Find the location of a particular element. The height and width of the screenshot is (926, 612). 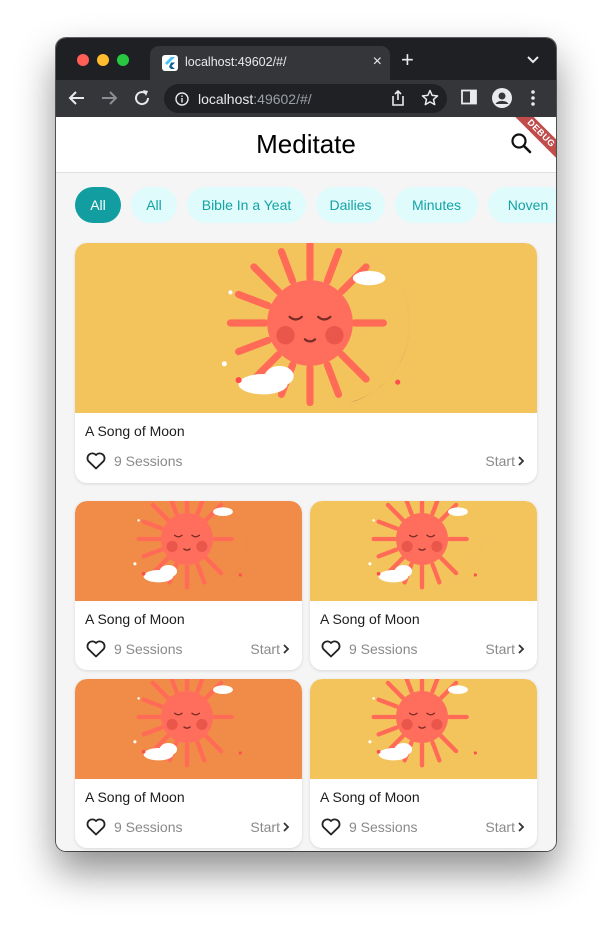

share-icon is located at coordinates (398, 100).